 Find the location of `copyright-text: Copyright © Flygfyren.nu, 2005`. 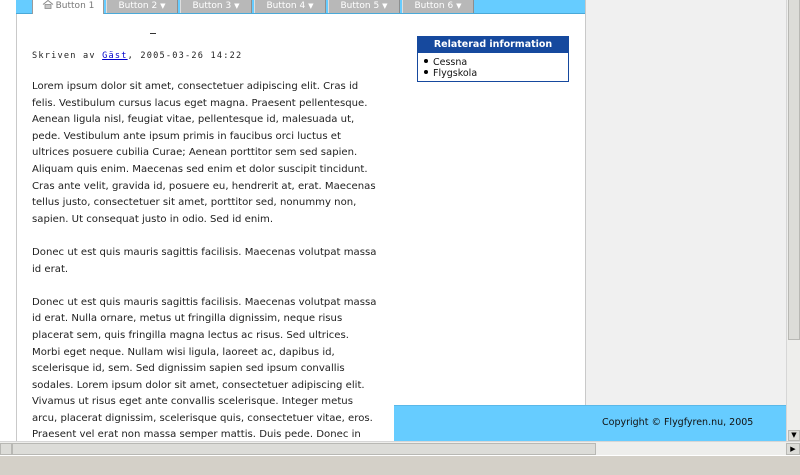

copyright-text: Copyright © Flygfyren.nu, 2005 is located at coordinates (678, 422).